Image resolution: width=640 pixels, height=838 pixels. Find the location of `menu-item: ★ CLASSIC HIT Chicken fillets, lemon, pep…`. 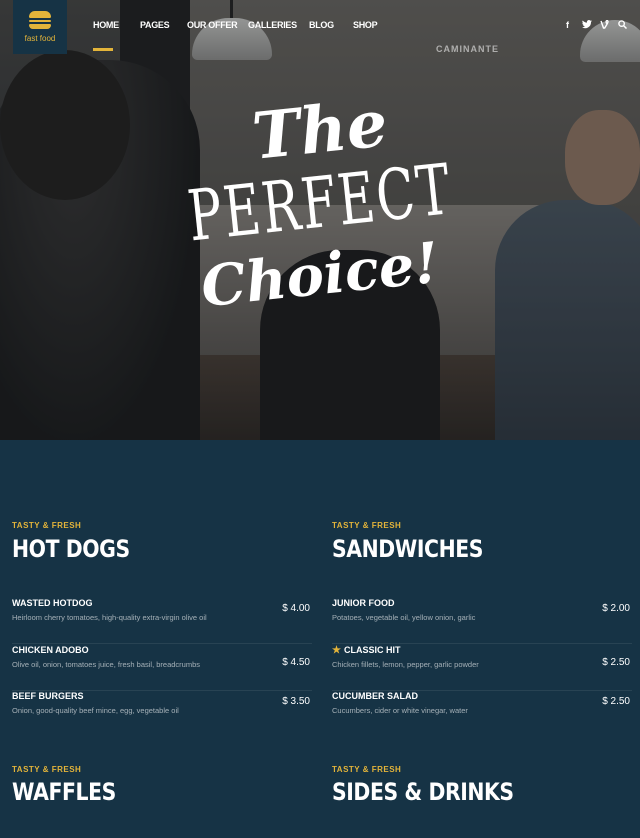

menu-item: ★ CLASSIC HIT Chicken fillets, lemon, pep… is located at coordinates (482, 668).